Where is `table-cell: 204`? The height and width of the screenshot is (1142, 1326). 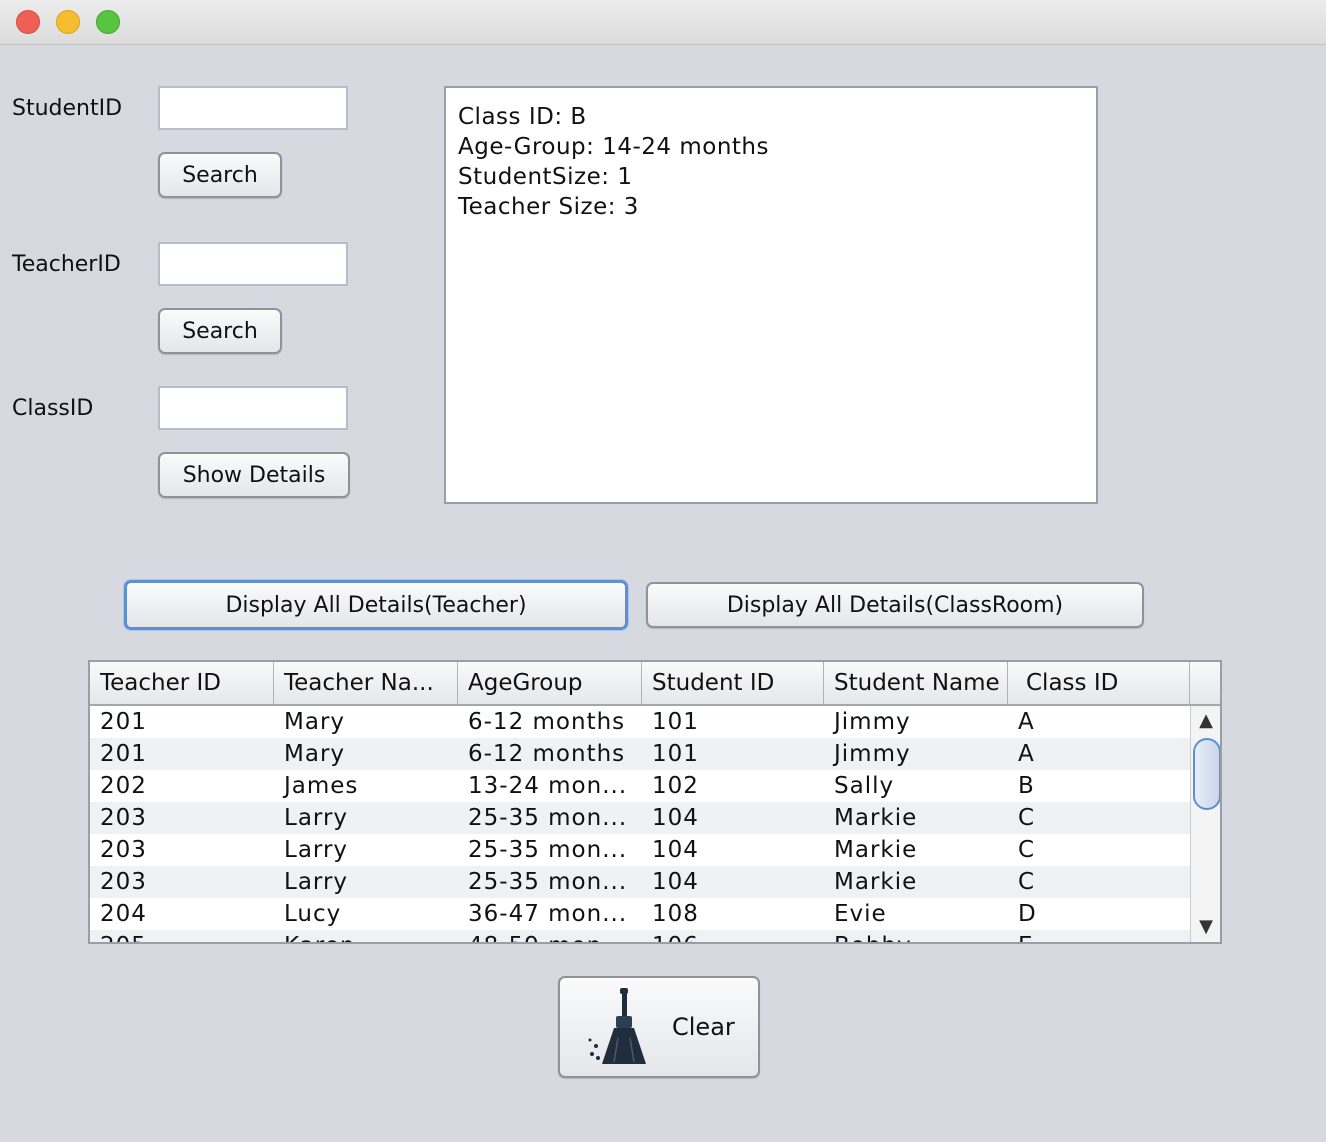 table-cell: 204 is located at coordinates (123, 914).